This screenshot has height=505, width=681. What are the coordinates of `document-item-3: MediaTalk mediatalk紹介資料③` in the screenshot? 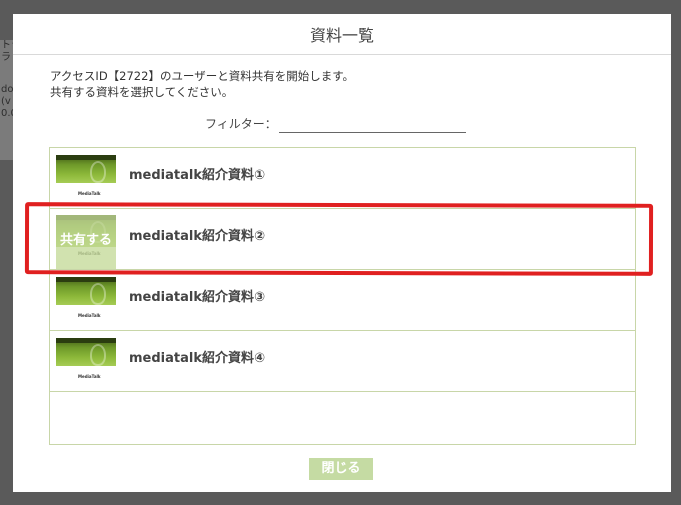 It's located at (342, 300).